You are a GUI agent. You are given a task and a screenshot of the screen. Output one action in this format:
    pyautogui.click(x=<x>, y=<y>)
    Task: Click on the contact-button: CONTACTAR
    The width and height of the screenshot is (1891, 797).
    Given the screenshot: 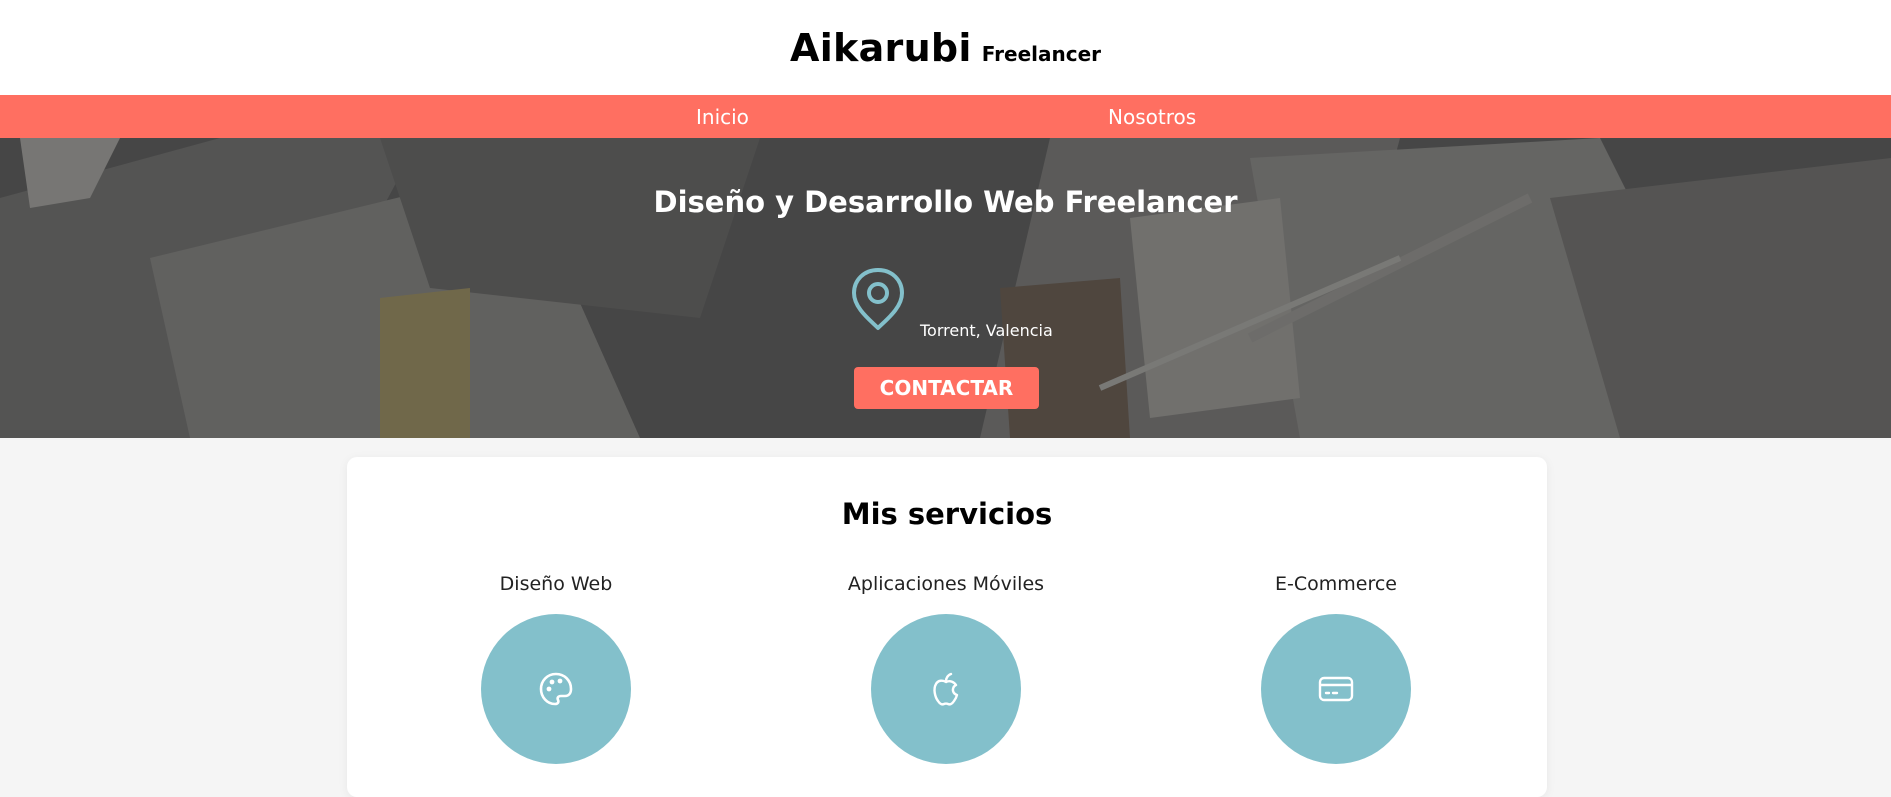 What is the action you would take?
    pyautogui.click(x=946, y=388)
    